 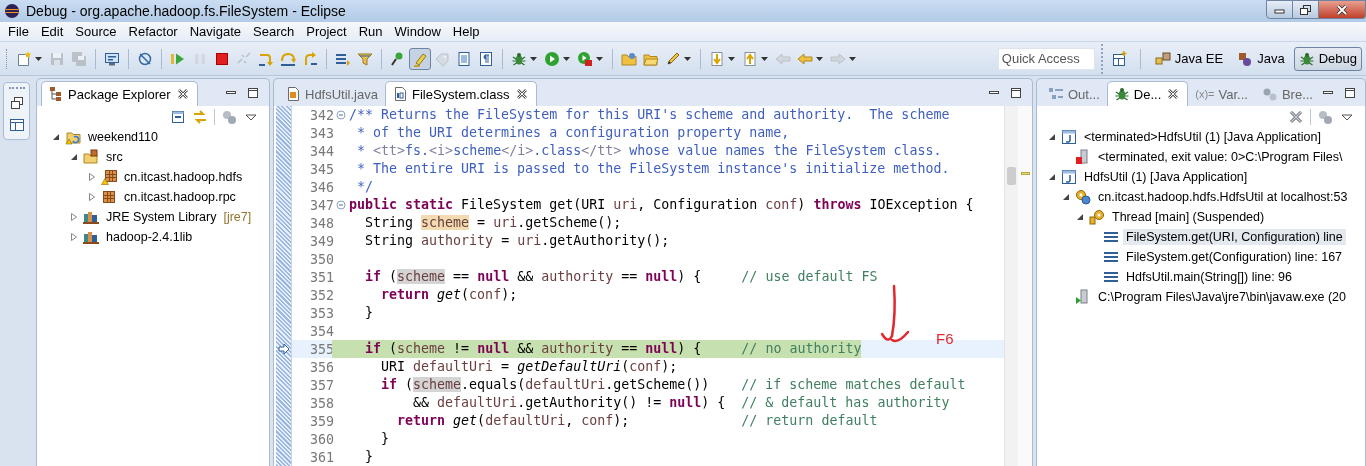 What do you see at coordinates (119, 93) in the screenshot?
I see `view-tab: Package Explorer` at bounding box center [119, 93].